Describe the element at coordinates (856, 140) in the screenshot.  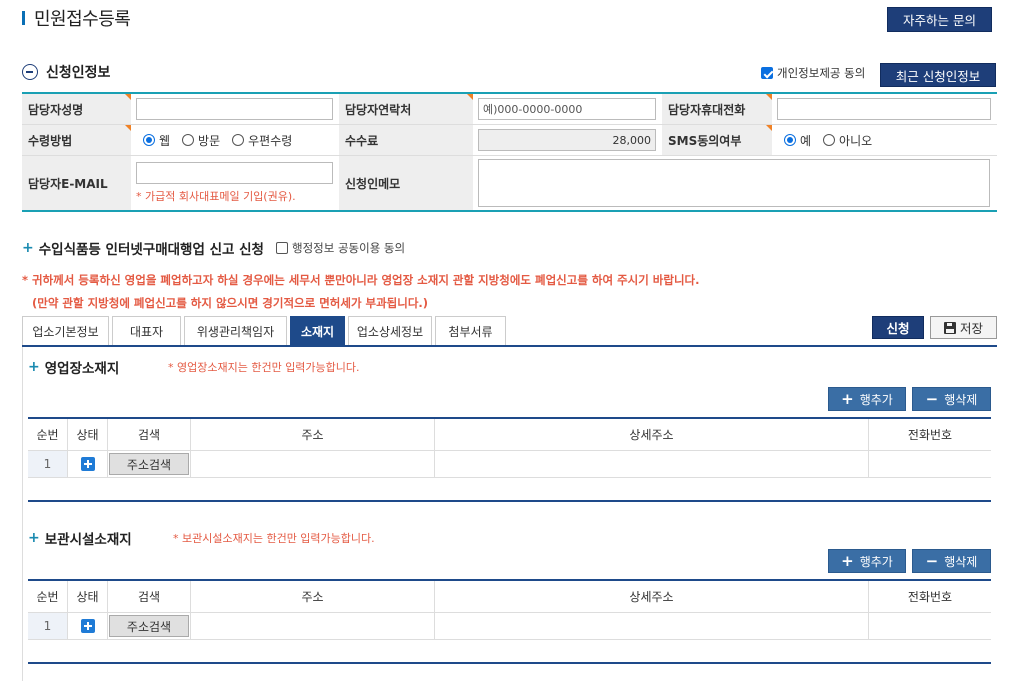
I see `sms-option-no-label: 아니오` at that location.